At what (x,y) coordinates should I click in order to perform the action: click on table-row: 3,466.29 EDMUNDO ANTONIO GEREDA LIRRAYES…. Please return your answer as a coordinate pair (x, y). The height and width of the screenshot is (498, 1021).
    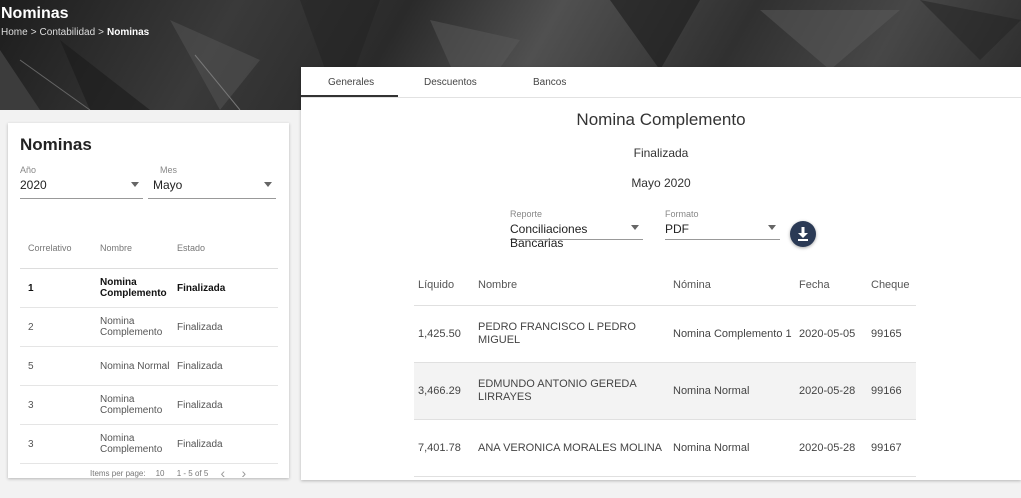
    Looking at the image, I should click on (665, 391).